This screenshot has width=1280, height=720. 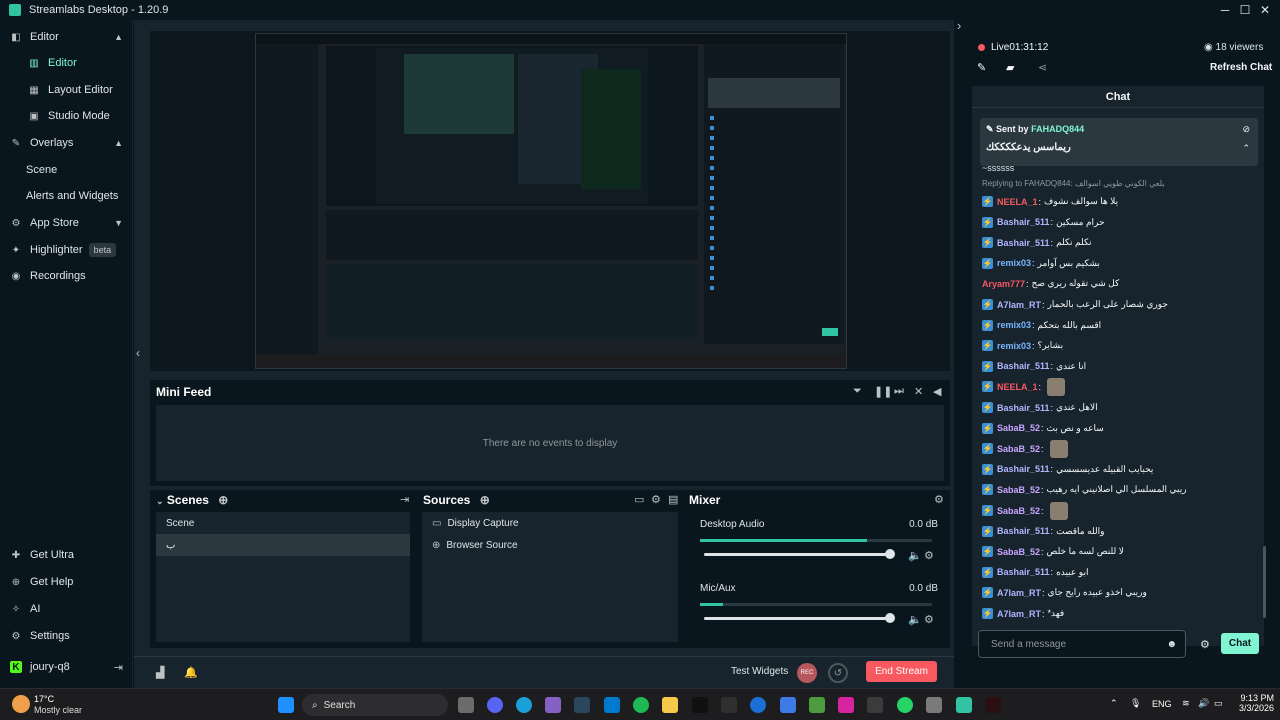 I want to click on replay-buffer-icon: ↺, so click(x=838, y=673).